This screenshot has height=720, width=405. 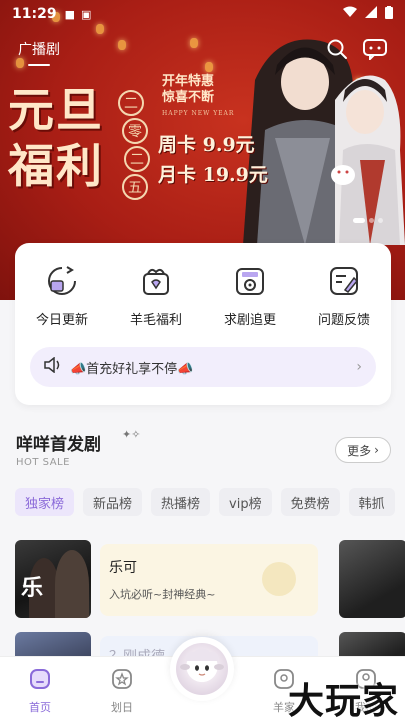 What do you see at coordinates (53, 579) in the screenshot?
I see `drama-cover: 乐` at bounding box center [53, 579].